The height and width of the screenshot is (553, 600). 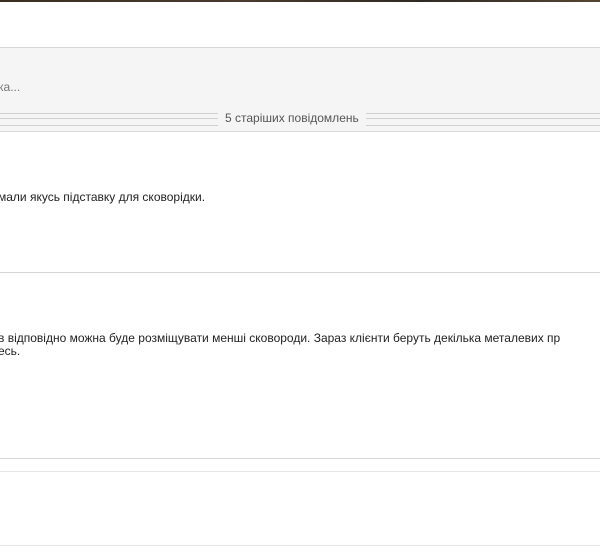 What do you see at coordinates (10, 351) in the screenshot?
I see `message-body-line: есь.` at bounding box center [10, 351].